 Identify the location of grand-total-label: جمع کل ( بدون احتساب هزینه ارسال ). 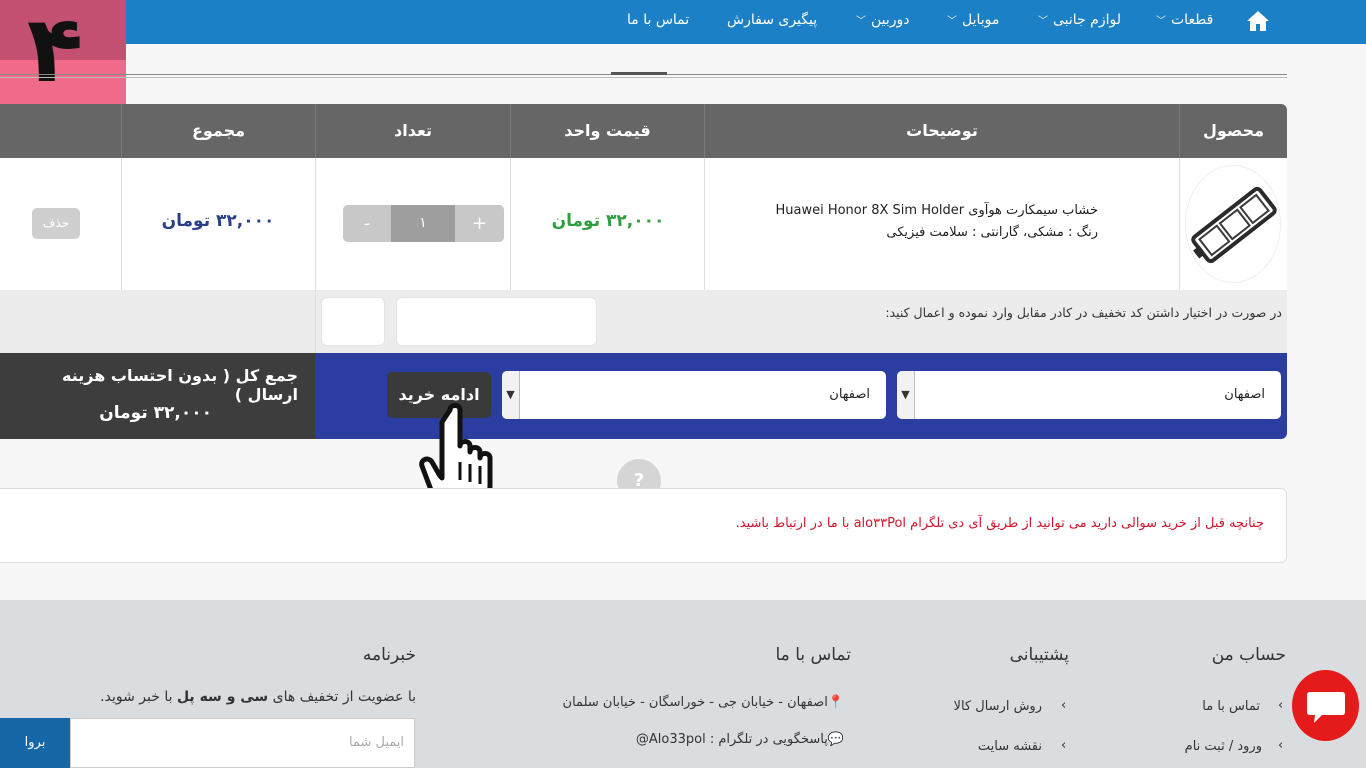
(180, 385).